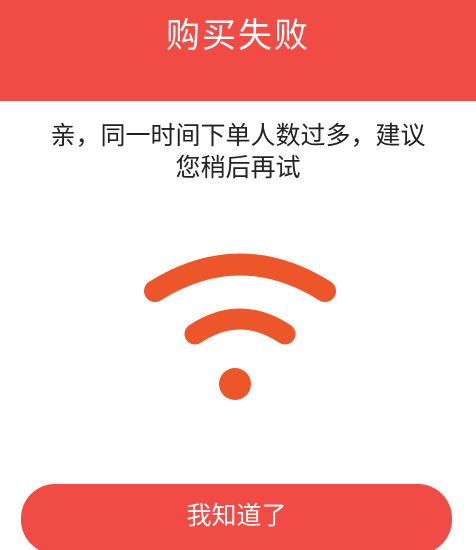  I want to click on wifi-outer-arc, so click(240, 277).